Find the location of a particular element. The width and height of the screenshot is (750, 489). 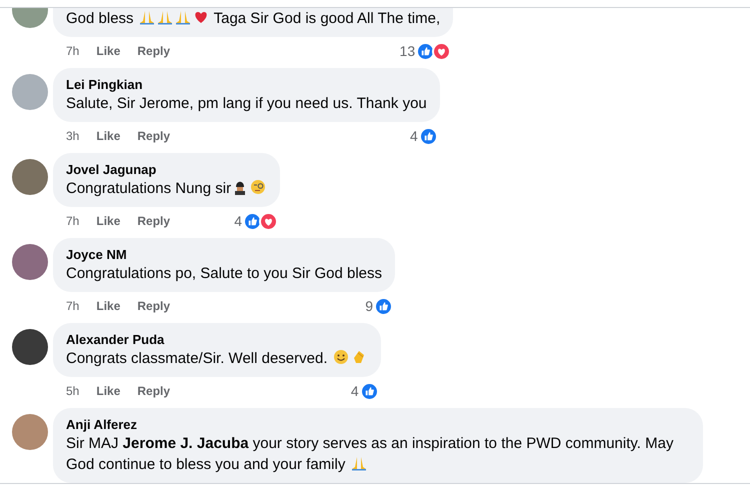

comment-text: Congratulations po, Salute to you Sir God bless is located at coordinates (224, 274).